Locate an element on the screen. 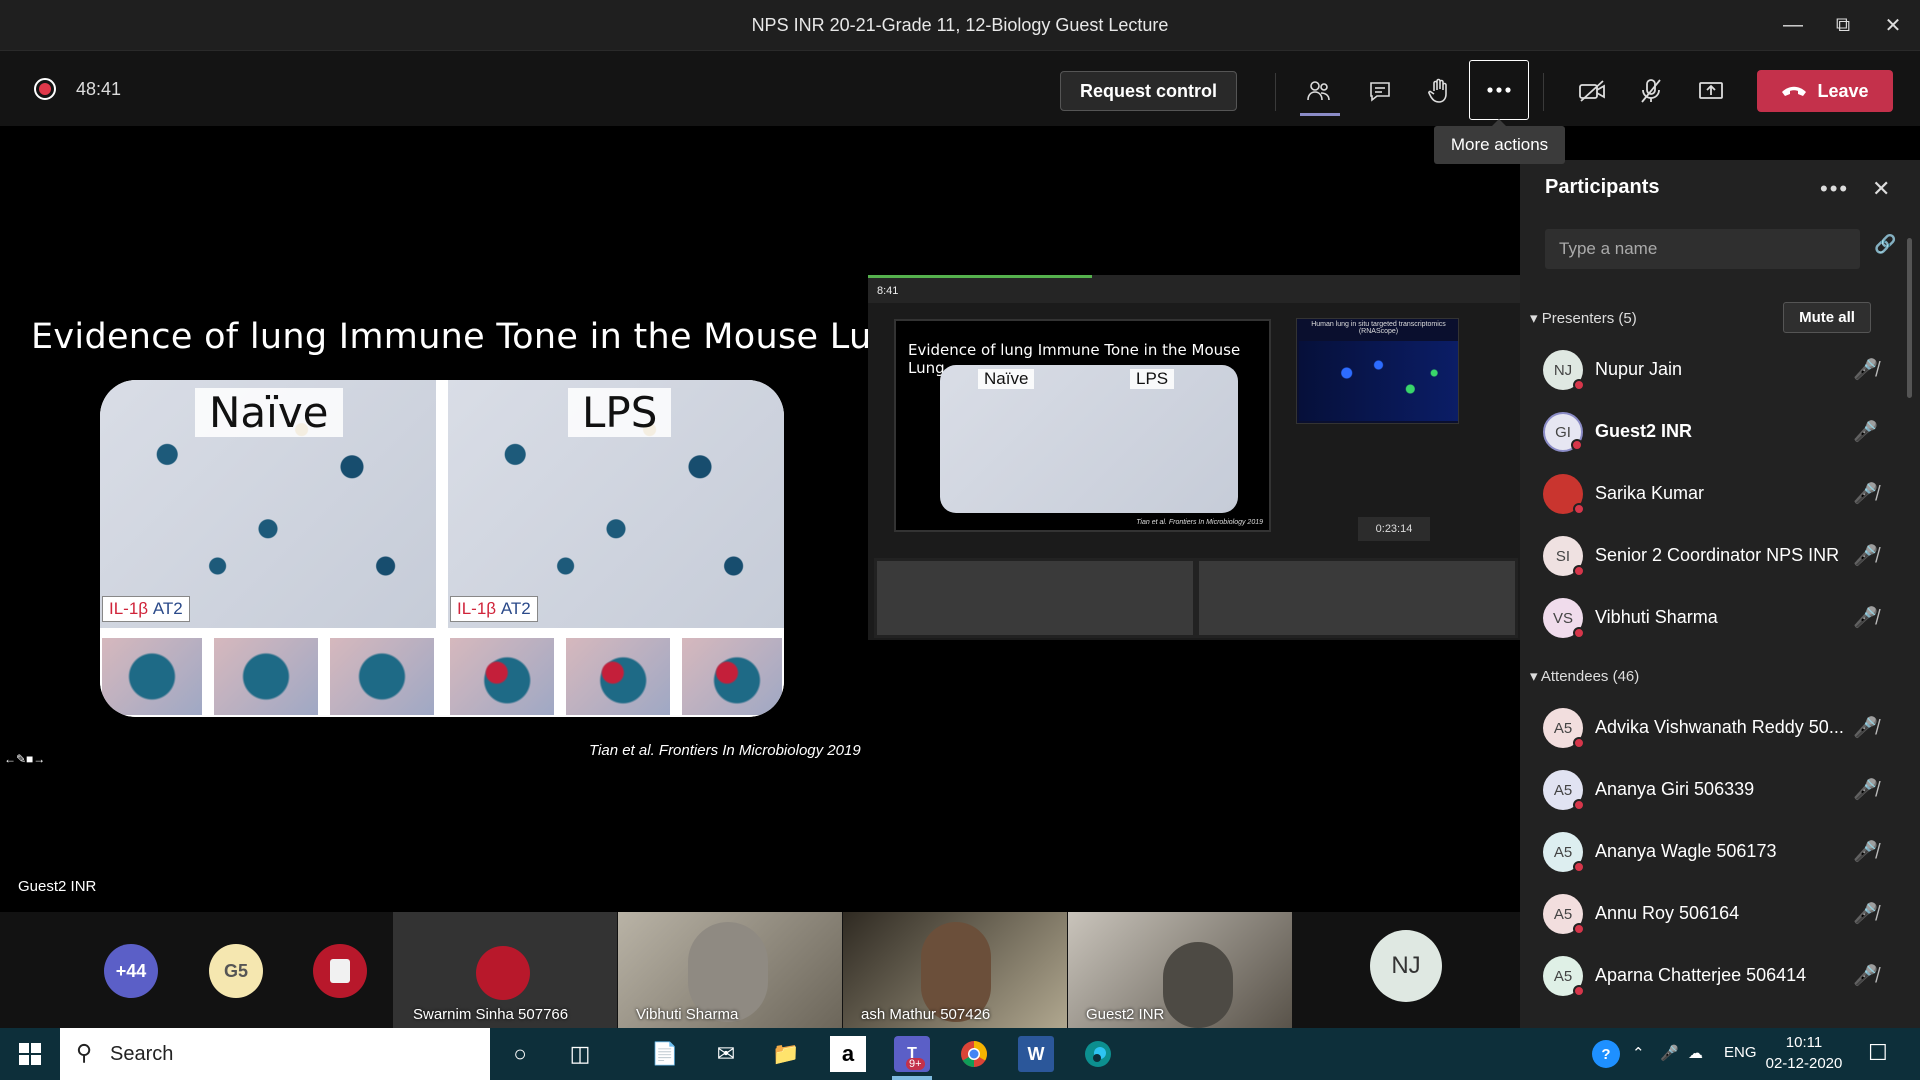  participant-row: A5 Ananya Giri 506339 🎤̸ is located at coordinates (1720, 788).